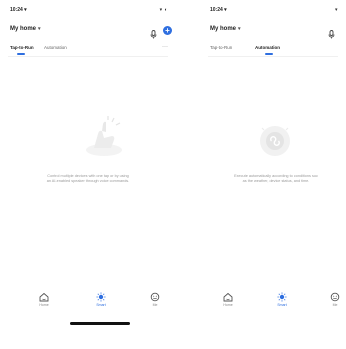 The width and height of the screenshot is (346, 349). Describe the element at coordinates (336, 10) in the screenshot. I see `status-icons: ▾` at that location.